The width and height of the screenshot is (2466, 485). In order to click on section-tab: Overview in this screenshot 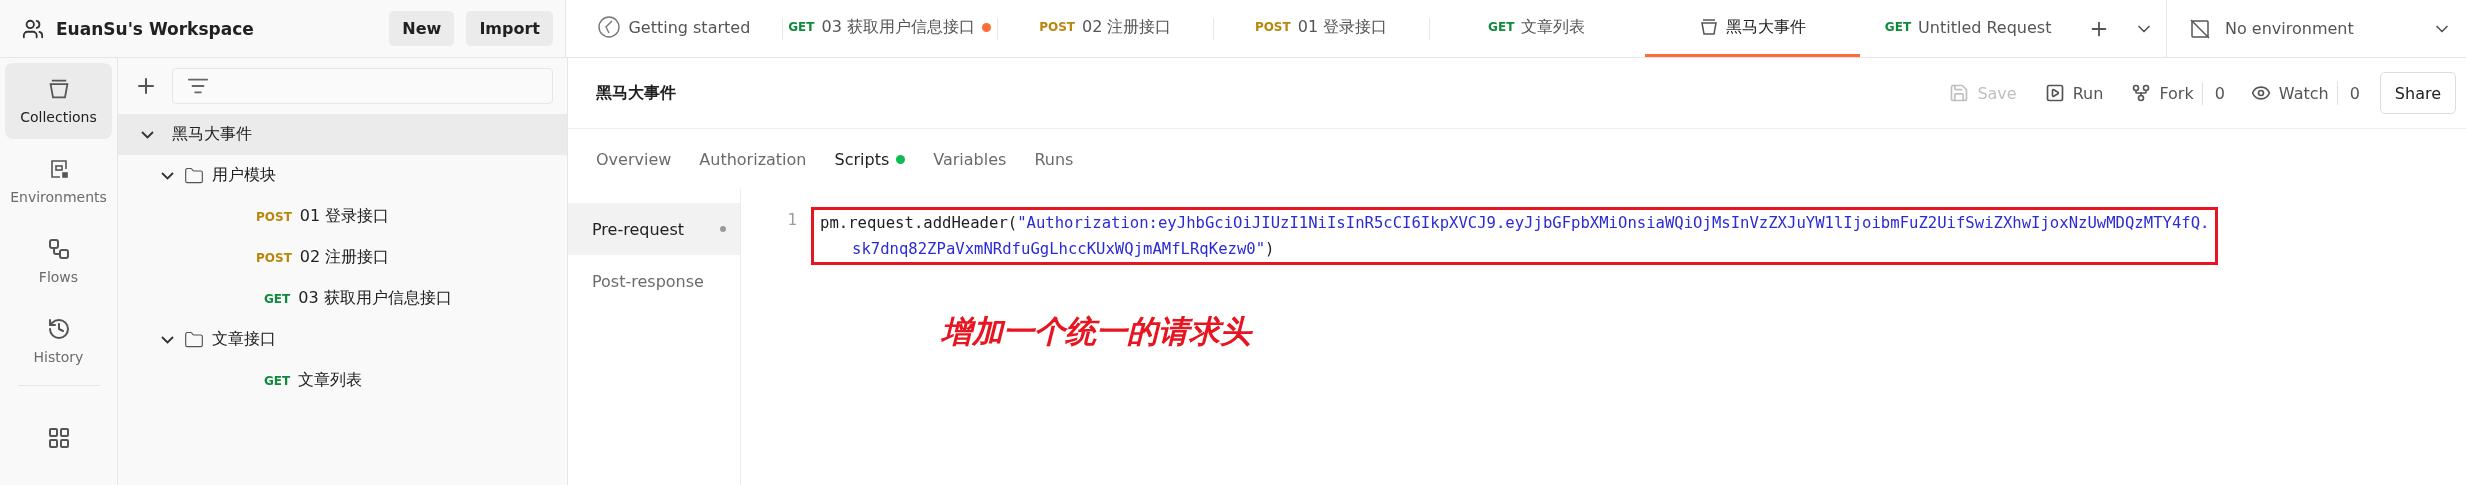, I will do `click(641, 159)`.